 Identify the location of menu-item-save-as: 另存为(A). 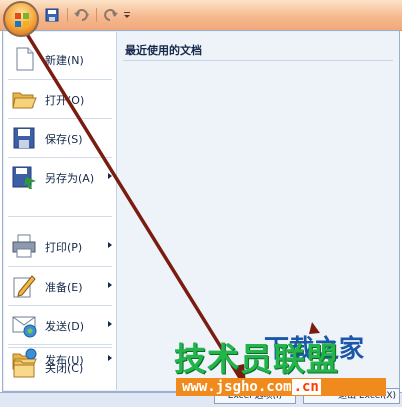
(60, 177).